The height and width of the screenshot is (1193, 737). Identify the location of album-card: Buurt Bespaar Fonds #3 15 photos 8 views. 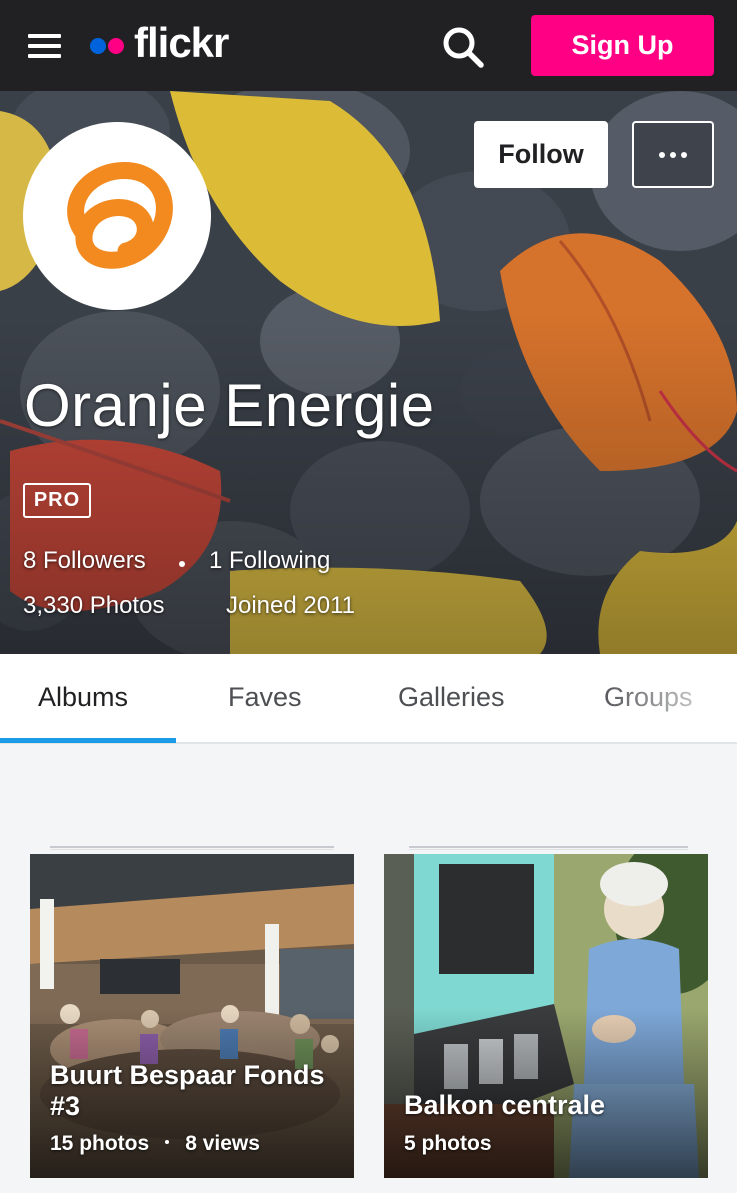
(192, 1012).